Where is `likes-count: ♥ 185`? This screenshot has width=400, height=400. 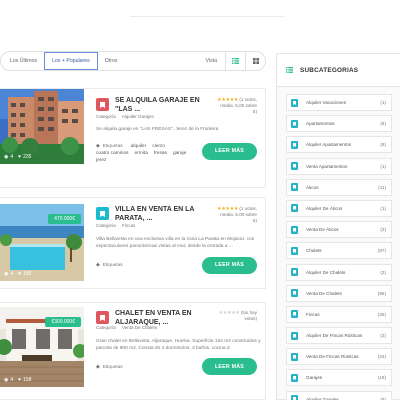 likes-count: ♥ 185 is located at coordinates (25, 274).